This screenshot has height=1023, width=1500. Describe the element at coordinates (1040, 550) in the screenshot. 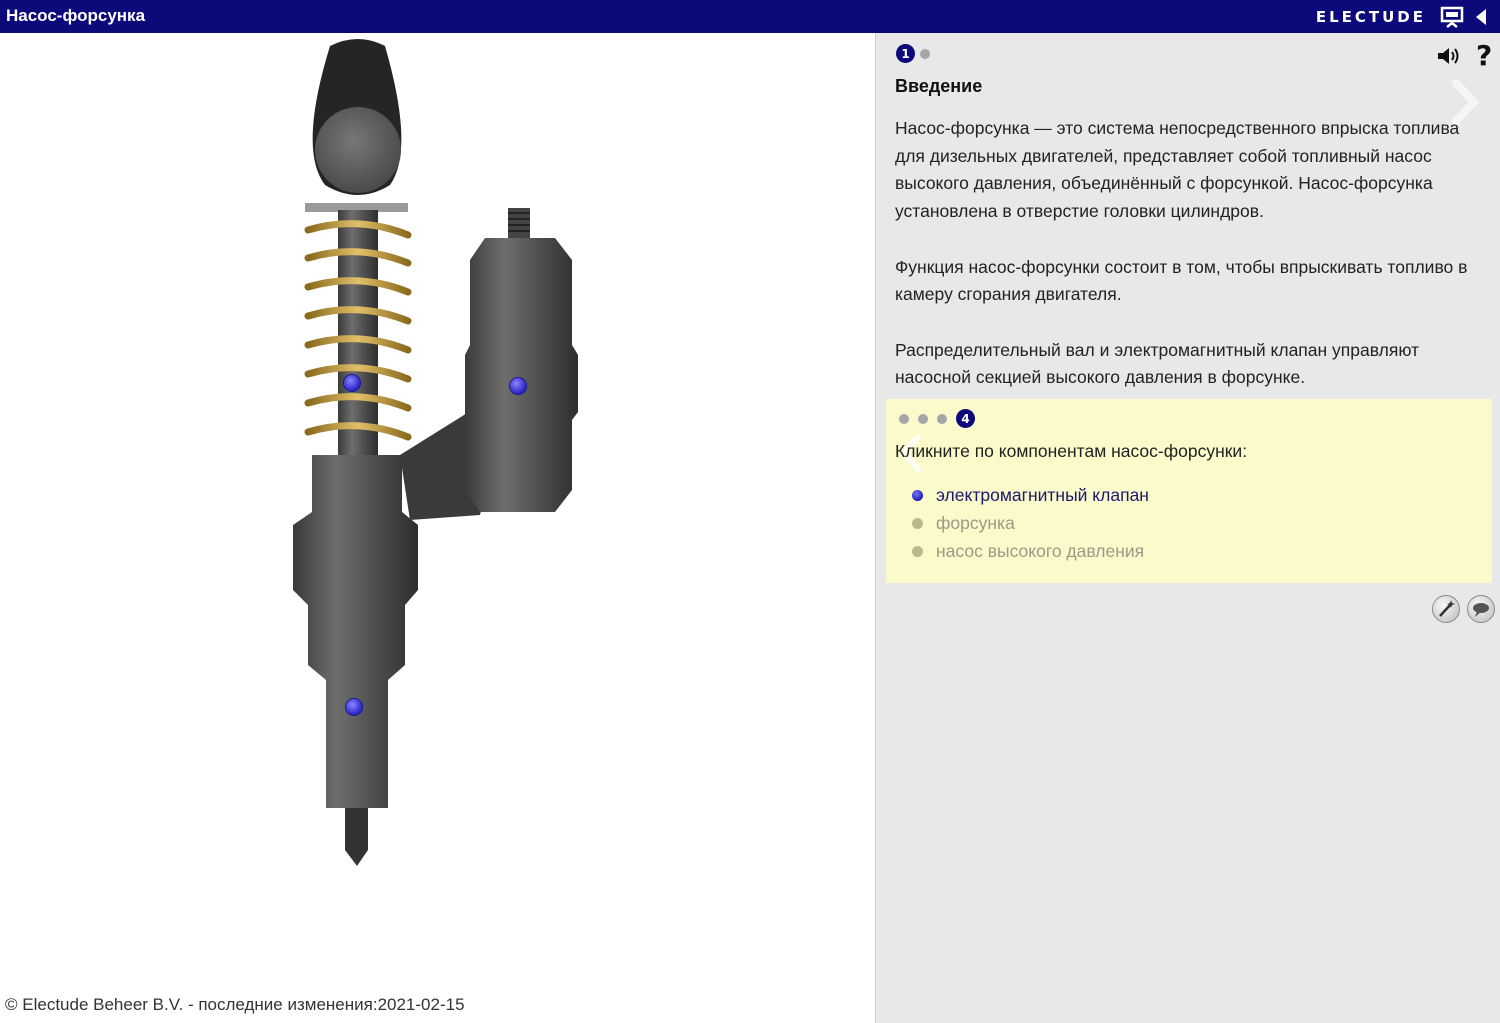

I see `component-label: насос высокого давления` at that location.